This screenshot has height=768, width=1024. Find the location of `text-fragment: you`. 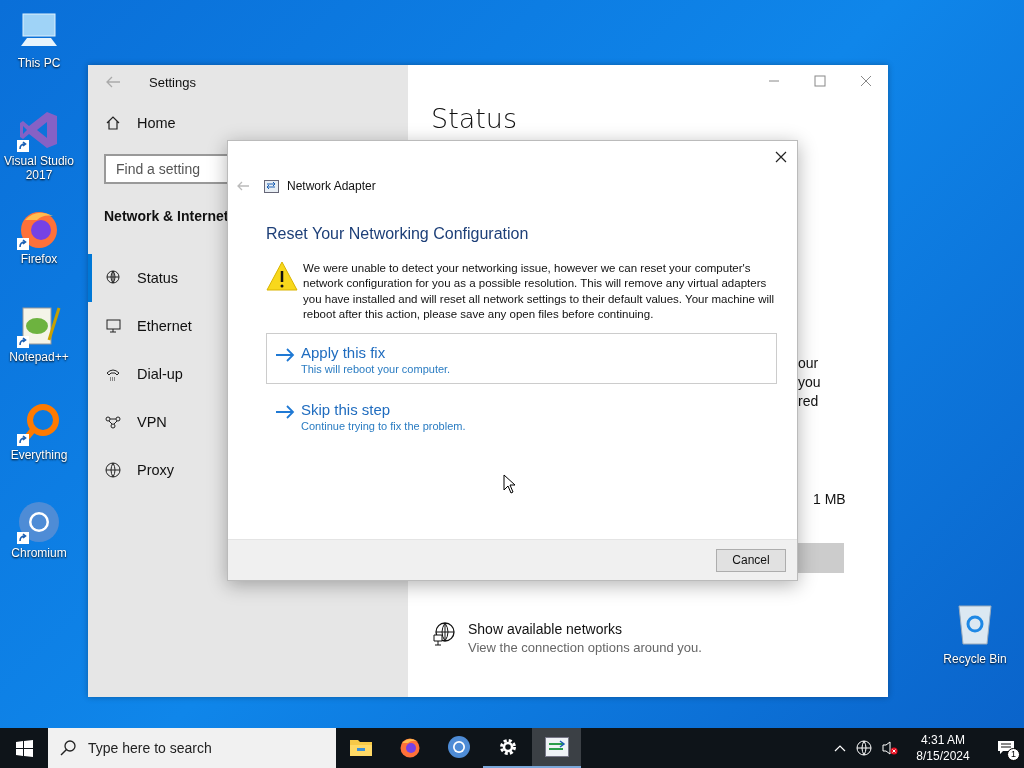

text-fragment: you is located at coordinates (809, 382).